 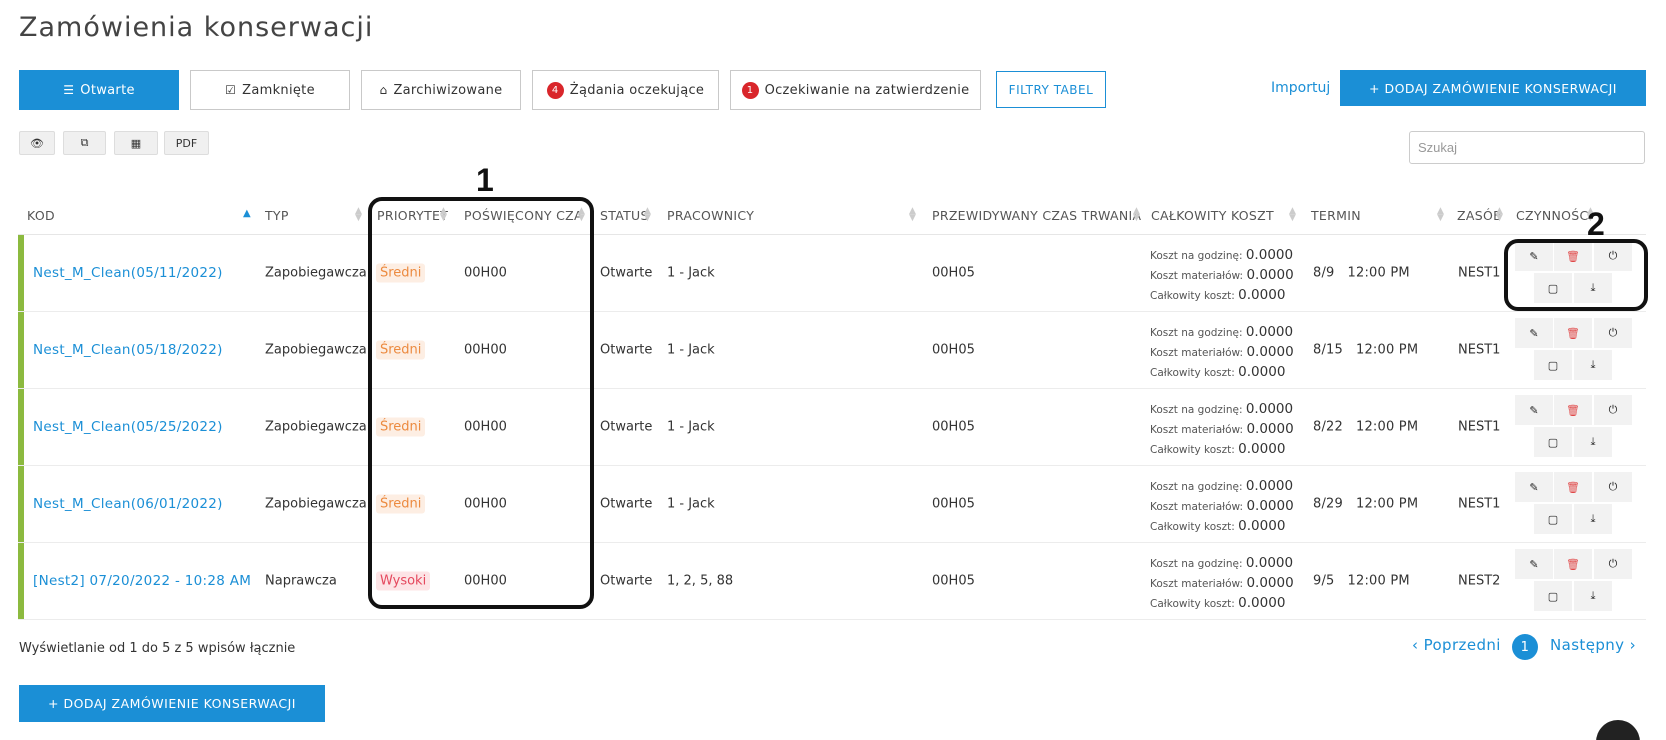 I want to click on col-header-total-cost: CAŁKOWITY KOSZT, so click(x=1212, y=215).